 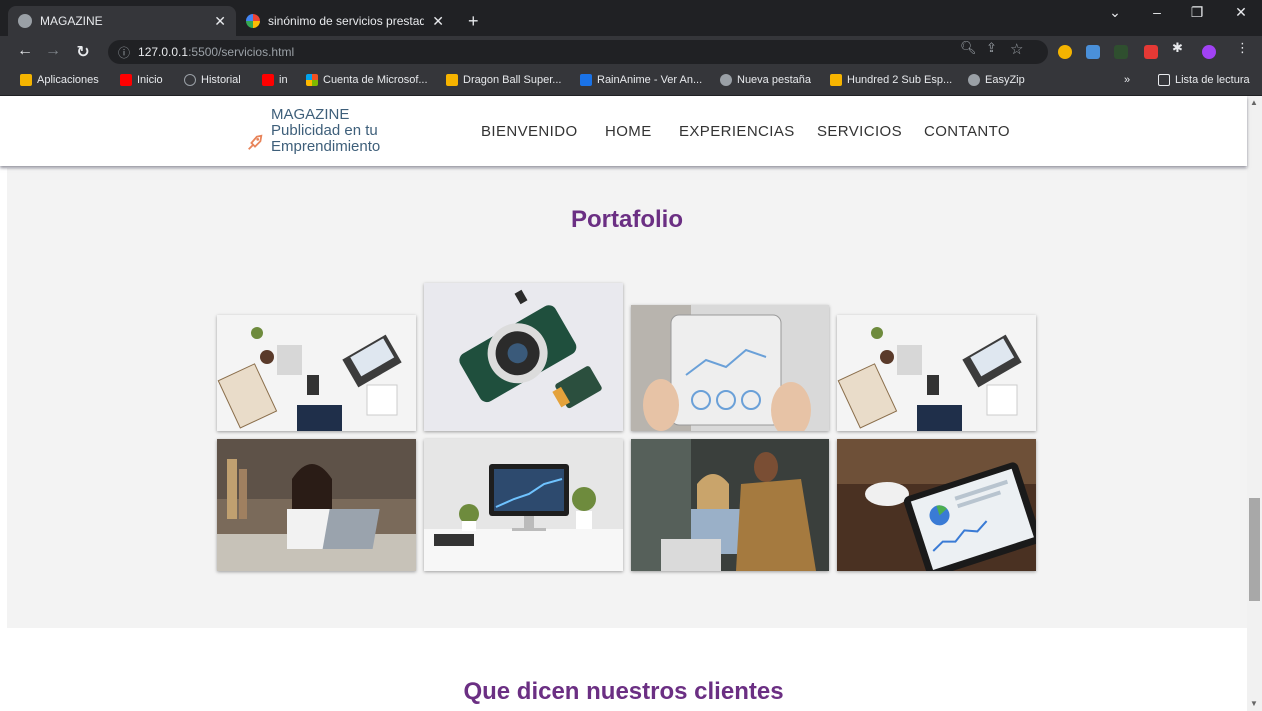 I want to click on rocket-logo-icon, so click(x=255, y=142).